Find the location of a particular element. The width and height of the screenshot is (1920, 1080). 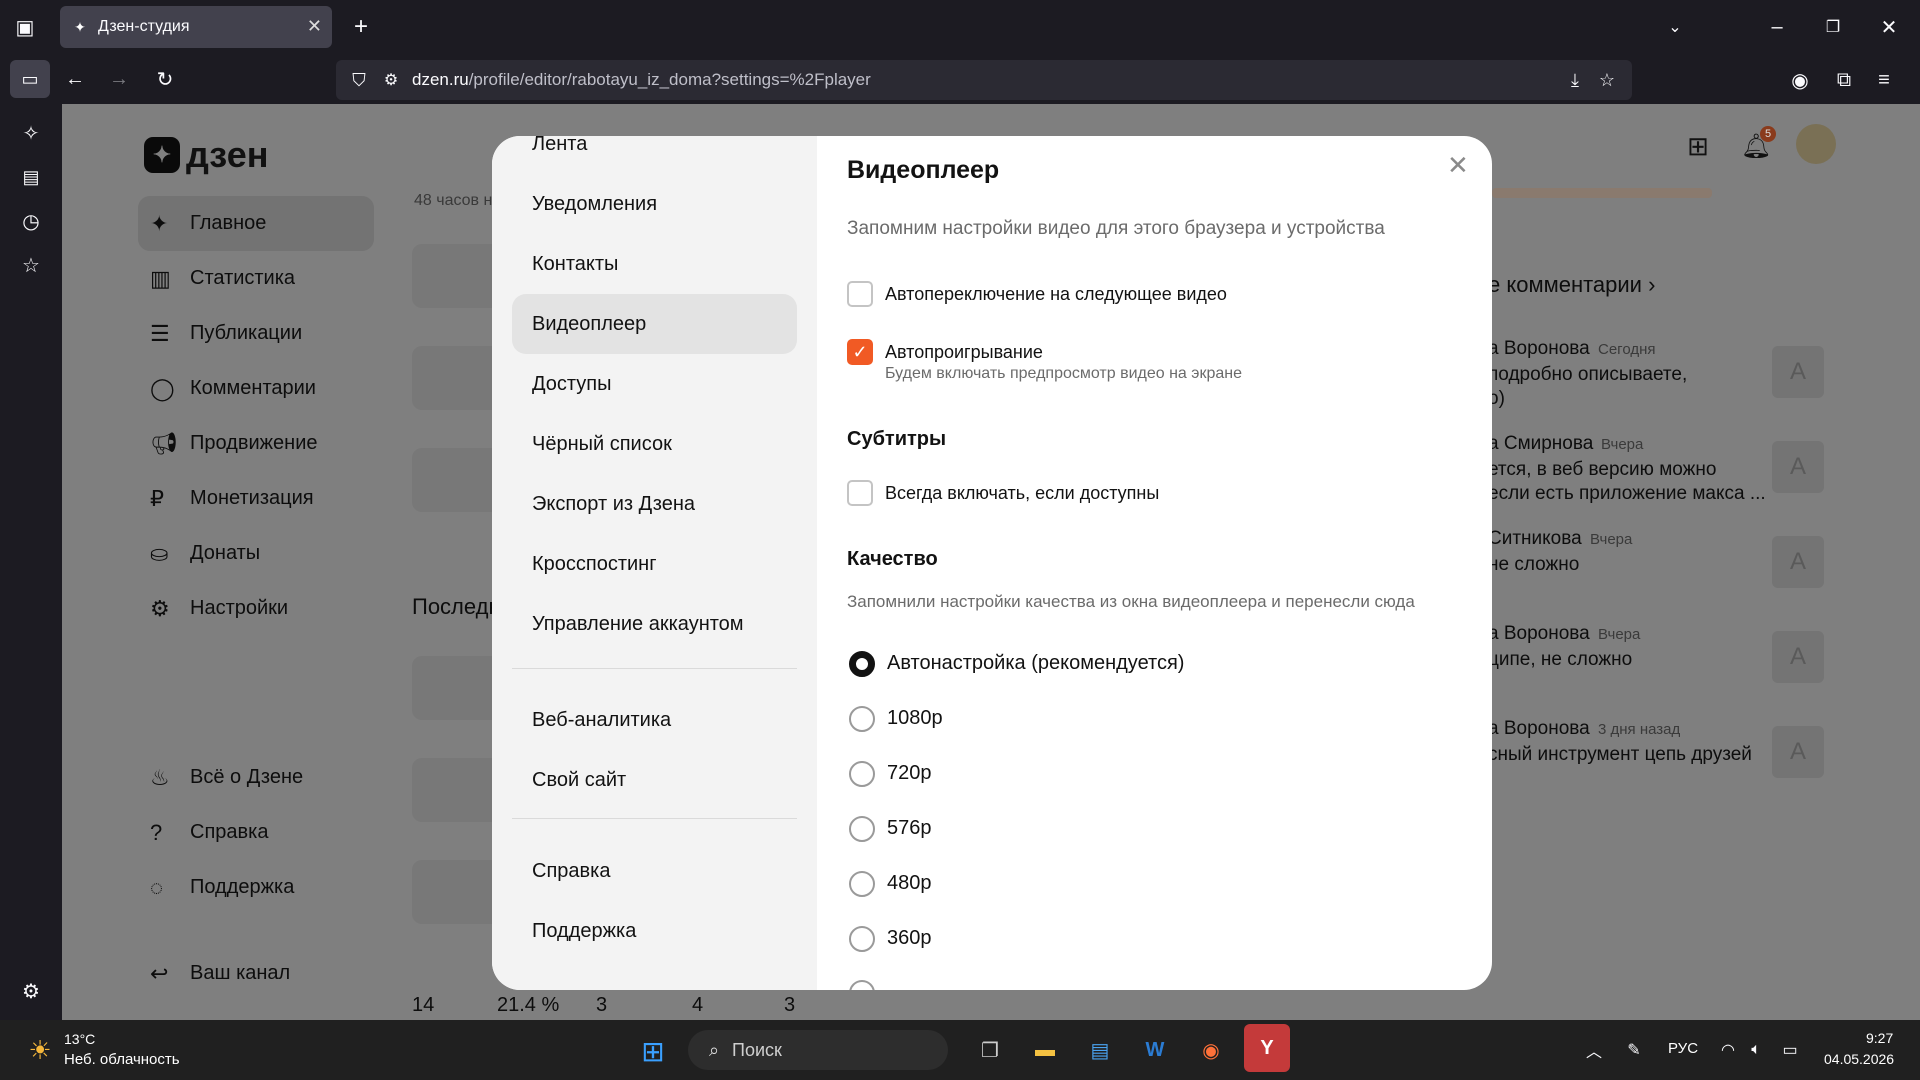

site-menu-item: ₽ Монетизация is located at coordinates (256, 498).